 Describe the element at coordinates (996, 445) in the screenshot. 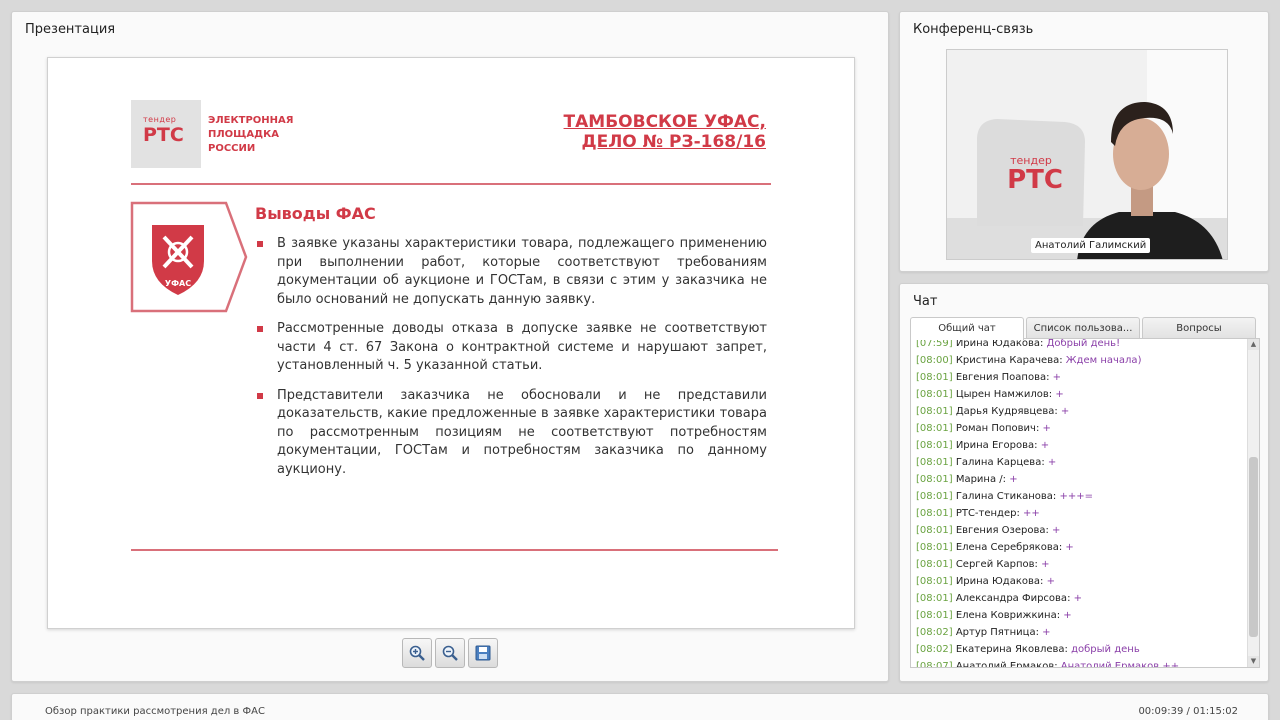

I see `message-user: Ирина Егорова:` at that location.